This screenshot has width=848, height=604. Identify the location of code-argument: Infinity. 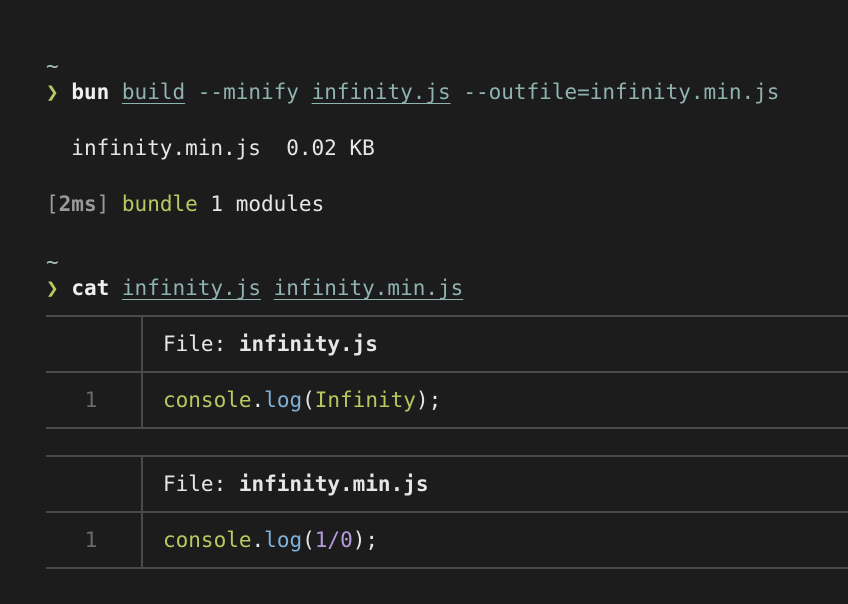
(365, 400).